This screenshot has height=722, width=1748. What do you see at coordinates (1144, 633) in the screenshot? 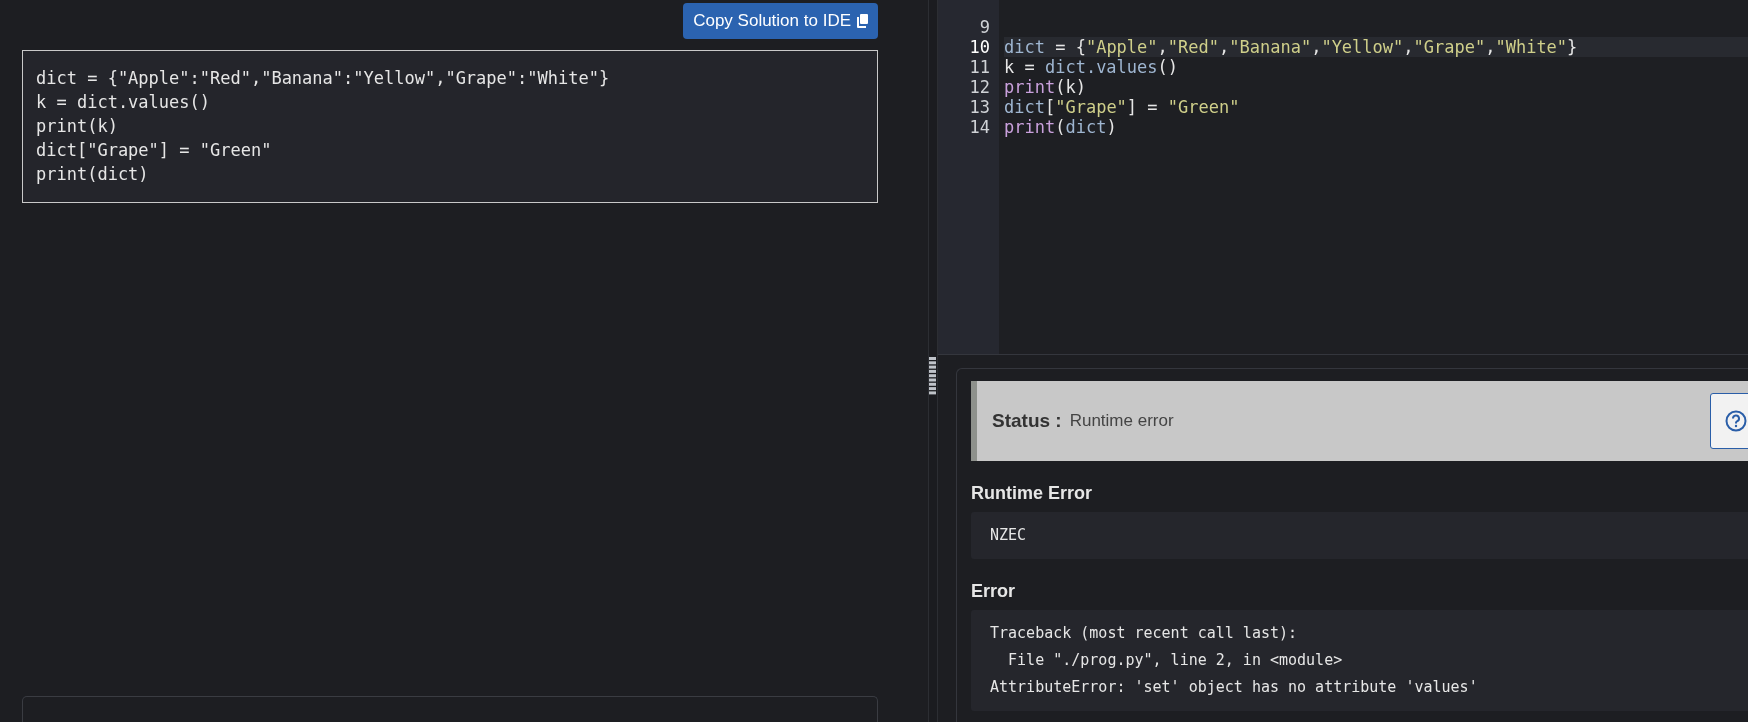
I see `output-line: Traceback (most recent call last):` at bounding box center [1144, 633].